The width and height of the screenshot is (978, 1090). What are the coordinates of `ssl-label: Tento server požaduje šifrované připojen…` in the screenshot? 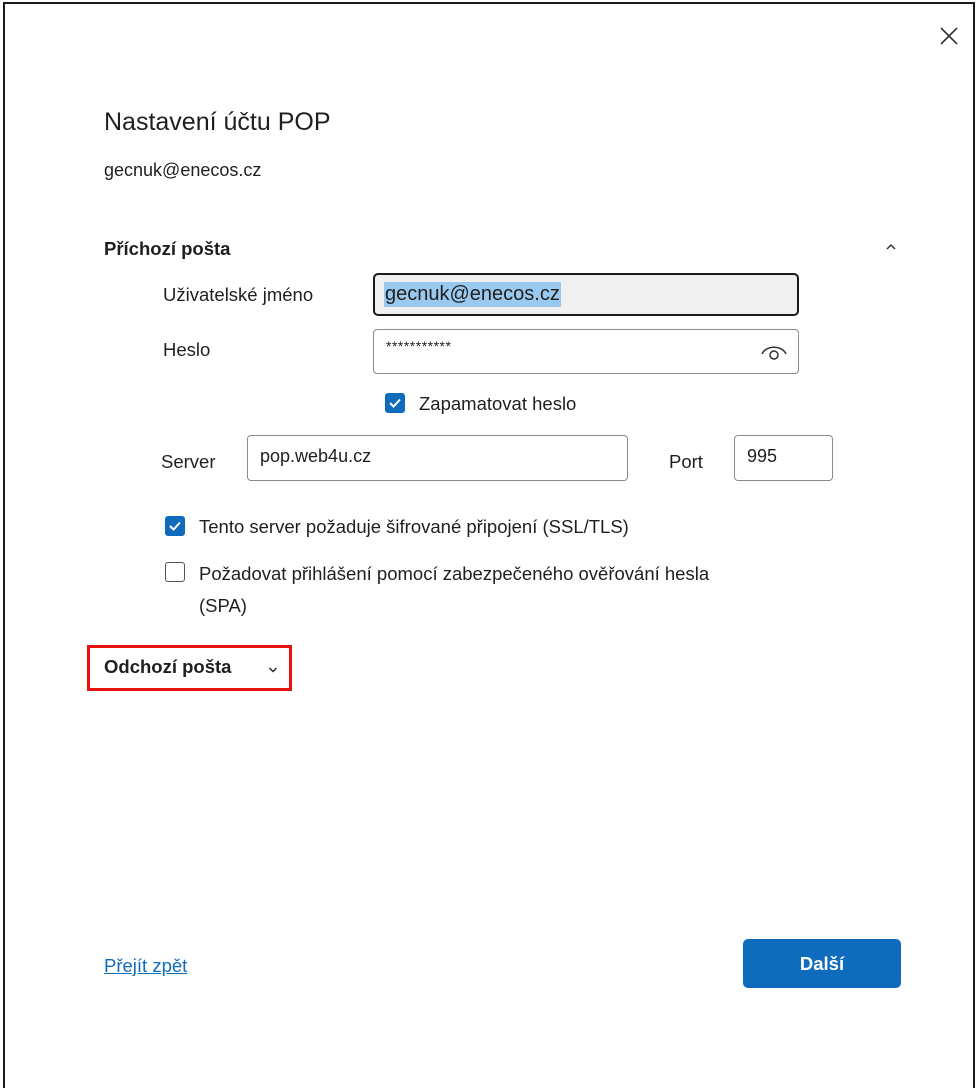 It's located at (414, 526).